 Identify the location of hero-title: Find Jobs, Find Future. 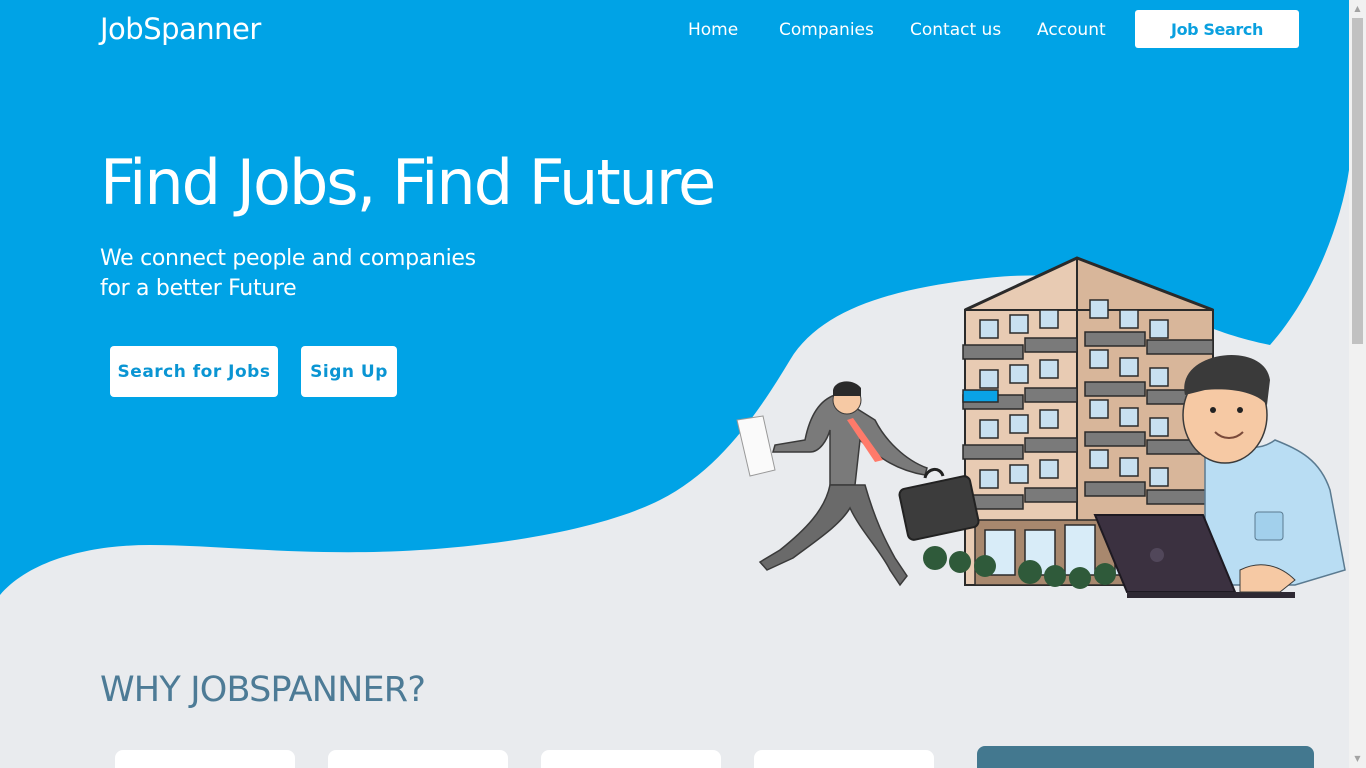
(408, 182).